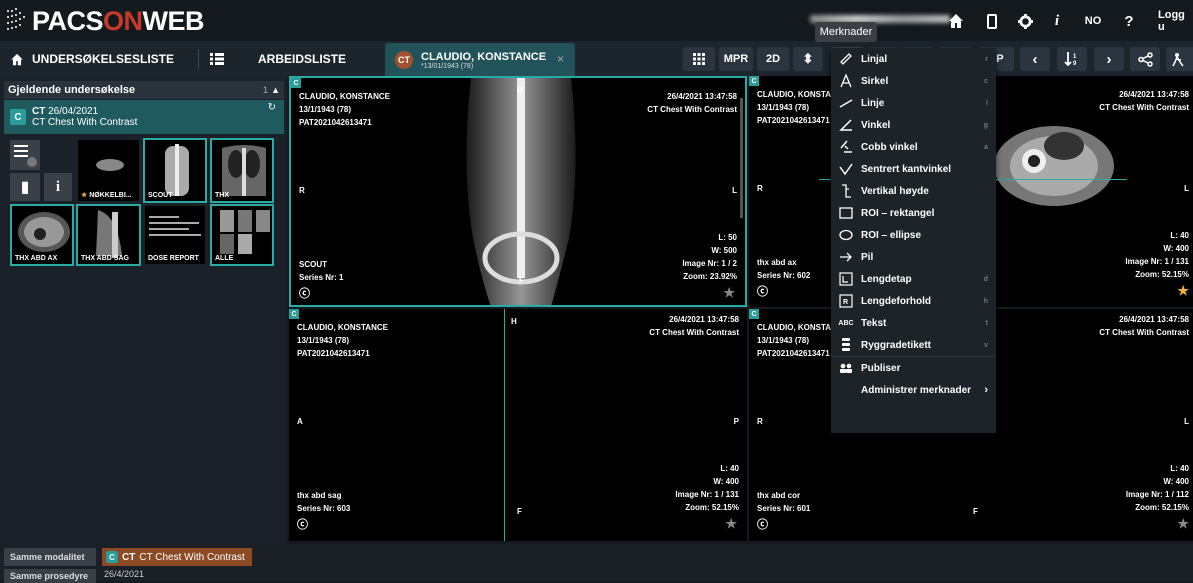 Image resolution: width=1193 pixels, height=583 pixels. I want to click on modality-badge: CT, so click(404, 60).